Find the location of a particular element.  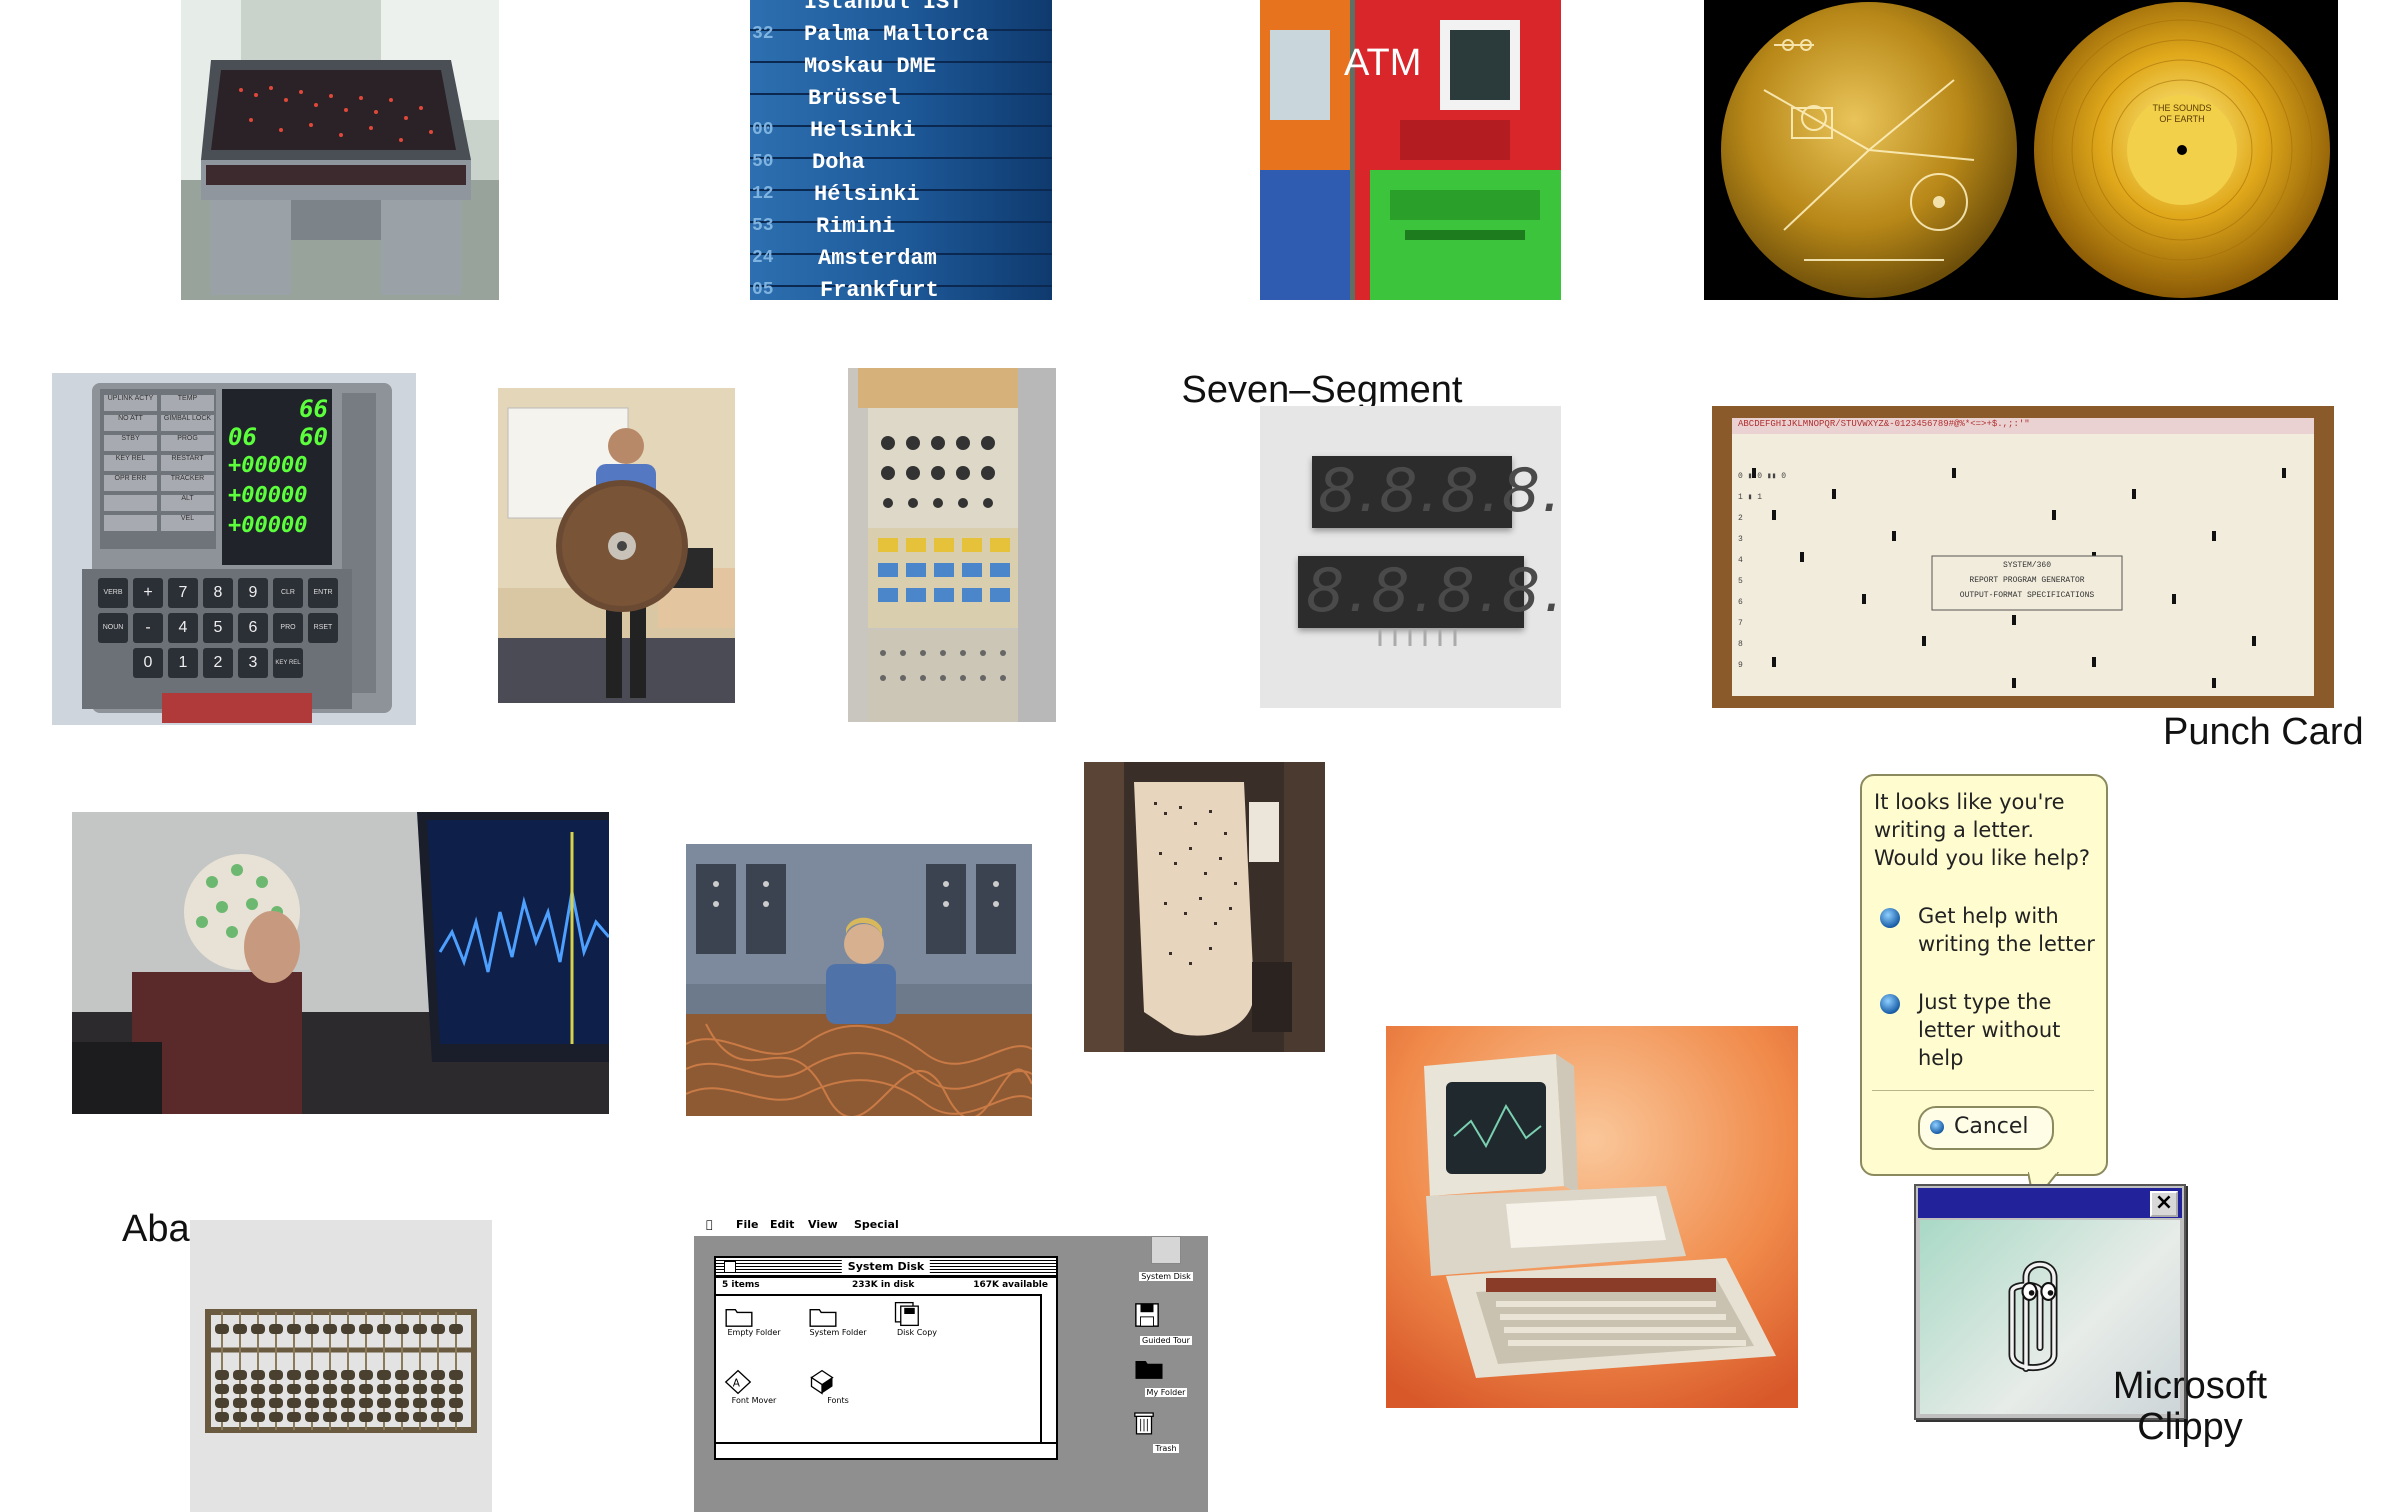

dsky-key-entr: ENTR is located at coordinates (323, 593).